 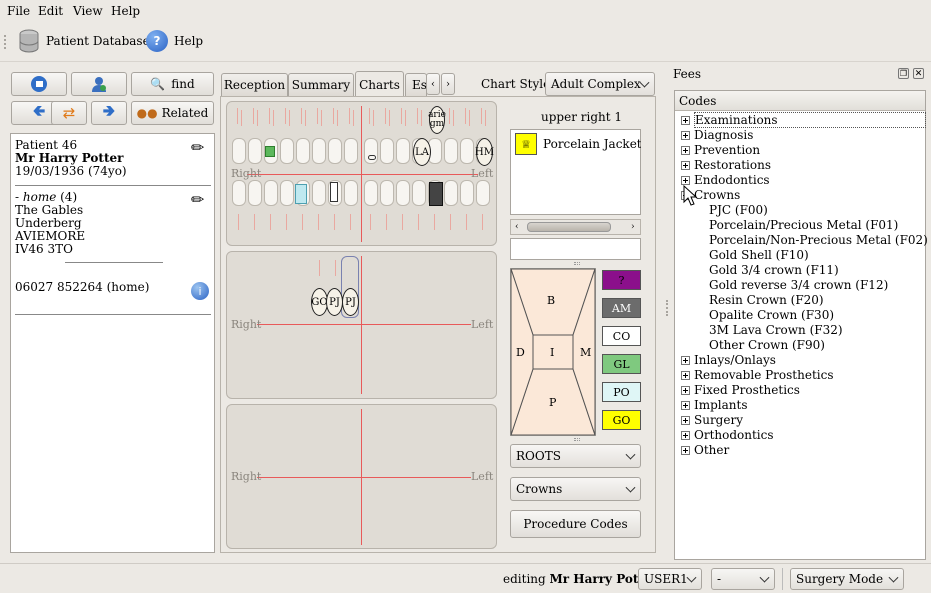 I want to click on surgery-mode-select: Surgery Mode, so click(x=847, y=579).